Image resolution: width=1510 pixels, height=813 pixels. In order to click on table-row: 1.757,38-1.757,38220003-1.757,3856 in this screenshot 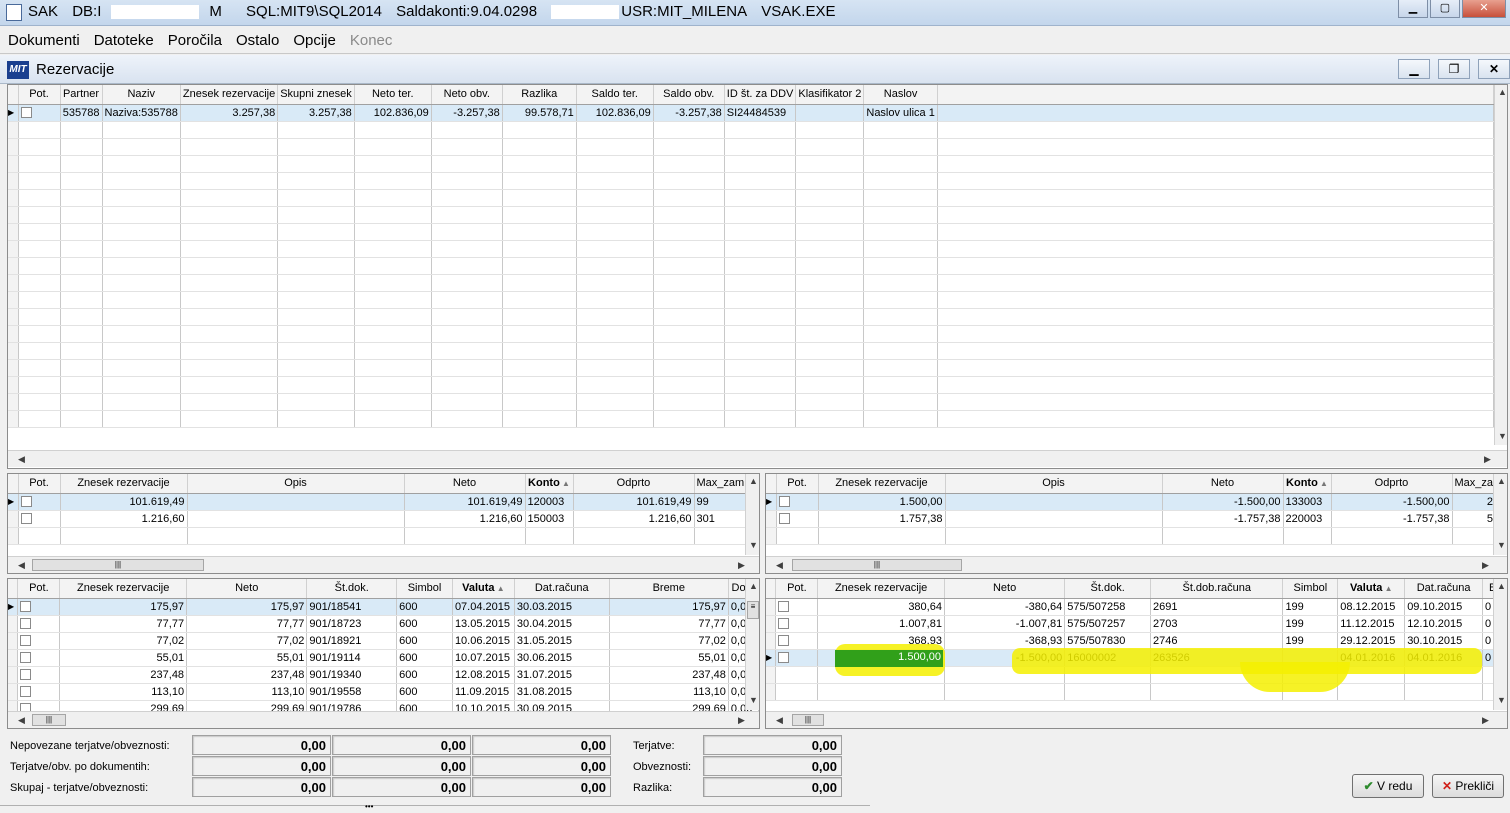, I will do `click(1134, 519)`.